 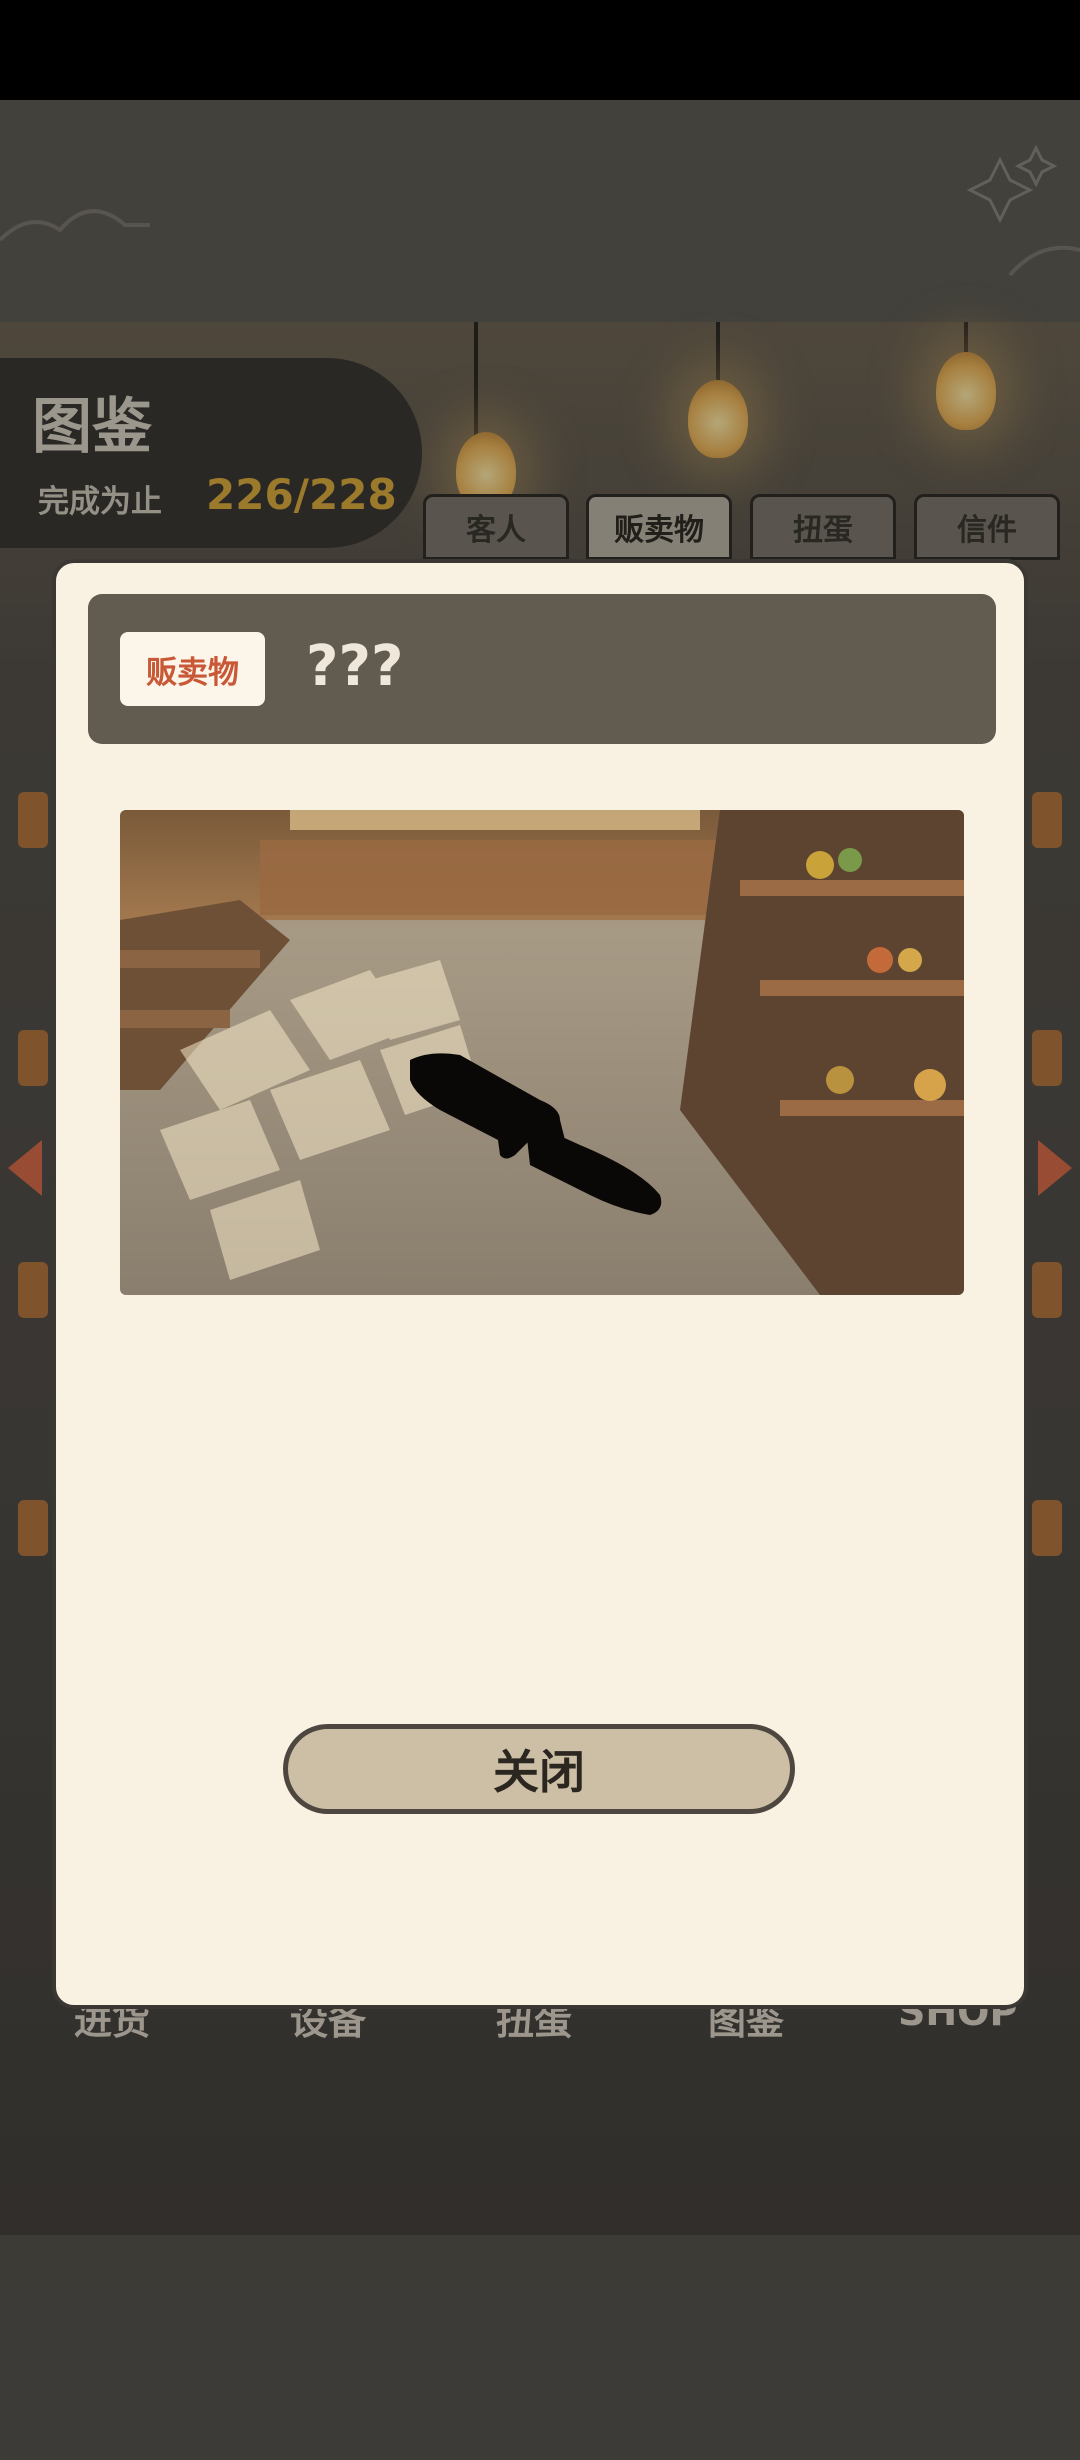 What do you see at coordinates (192, 669) in the screenshot?
I see `category-badge: 贩卖物` at bounding box center [192, 669].